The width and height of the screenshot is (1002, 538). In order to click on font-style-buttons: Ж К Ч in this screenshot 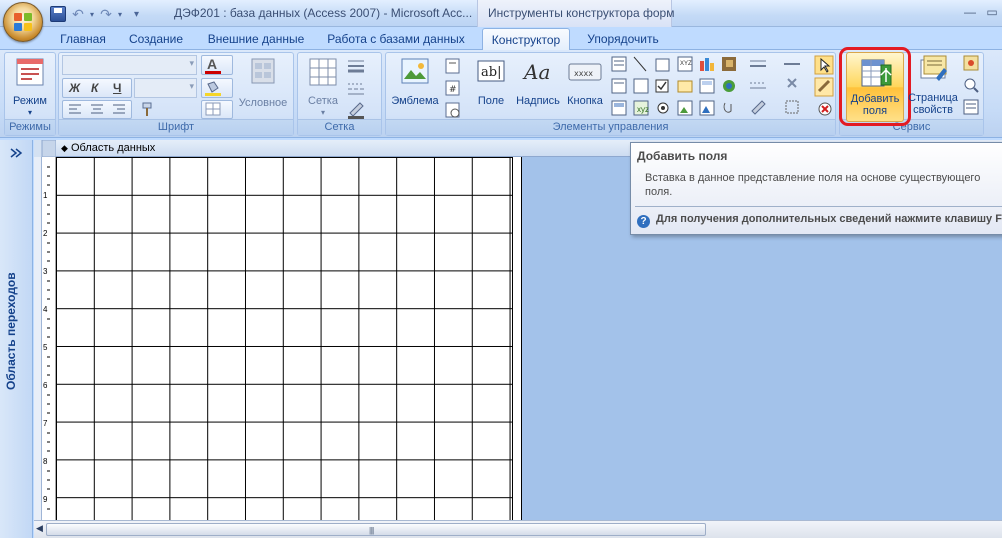, I will do `click(97, 88)`.